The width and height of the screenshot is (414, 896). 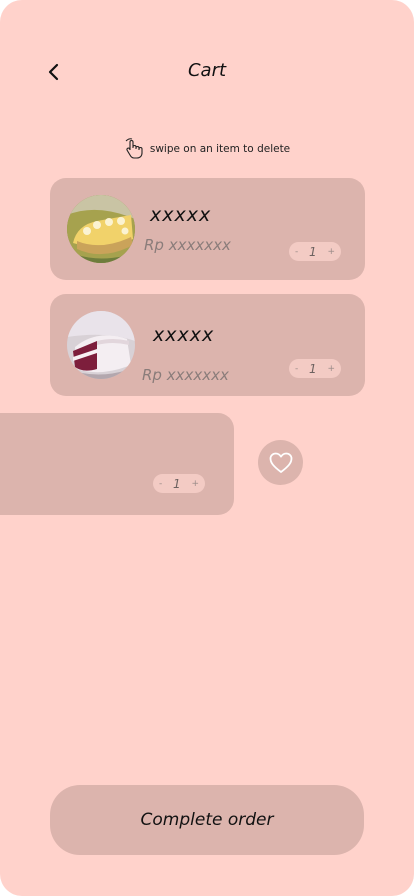 What do you see at coordinates (134, 148) in the screenshot?
I see `swipe-hand-icon` at bounding box center [134, 148].